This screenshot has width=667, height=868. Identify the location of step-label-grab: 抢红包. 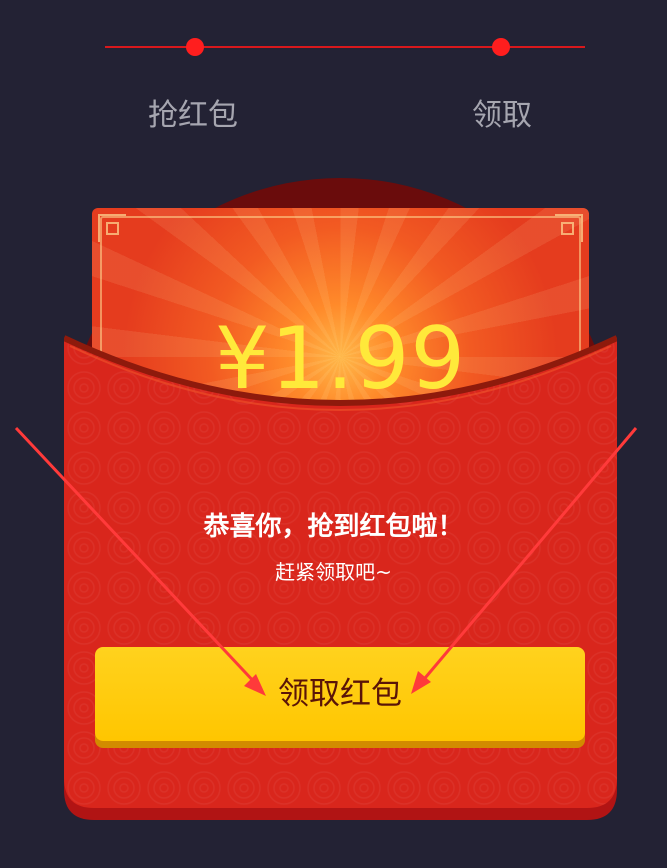
(193, 115).